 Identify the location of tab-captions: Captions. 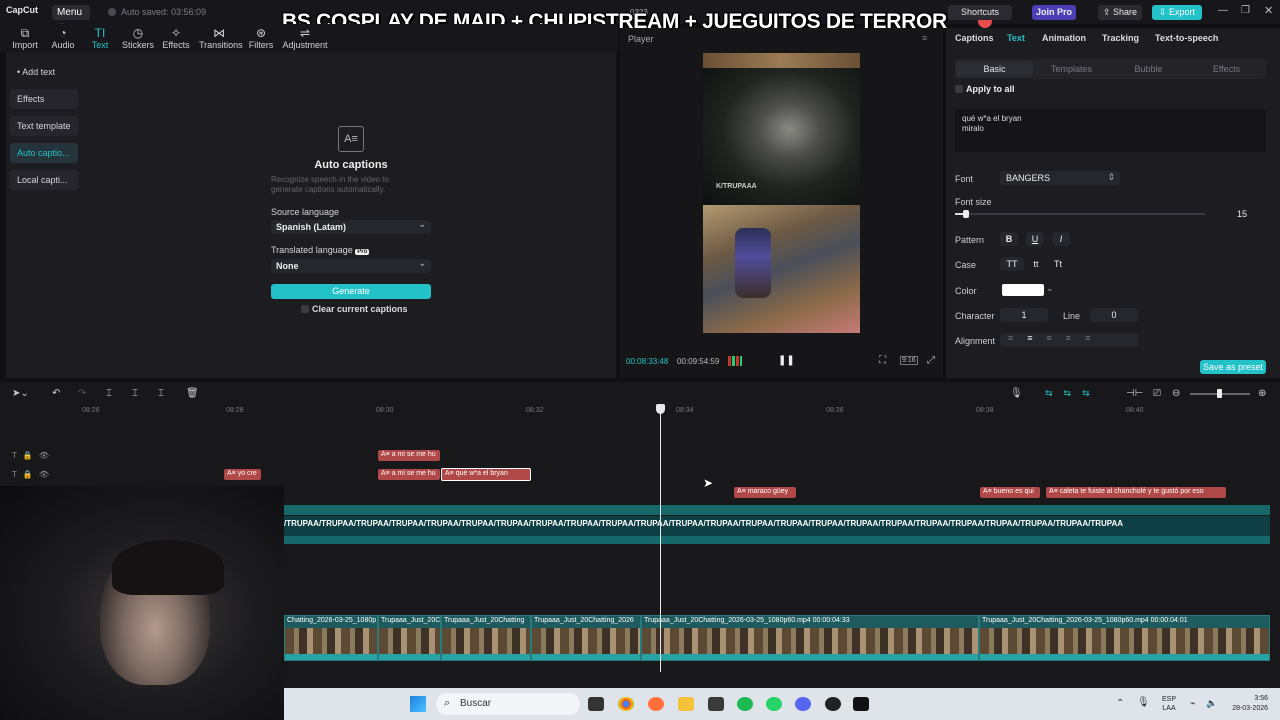
(974, 38).